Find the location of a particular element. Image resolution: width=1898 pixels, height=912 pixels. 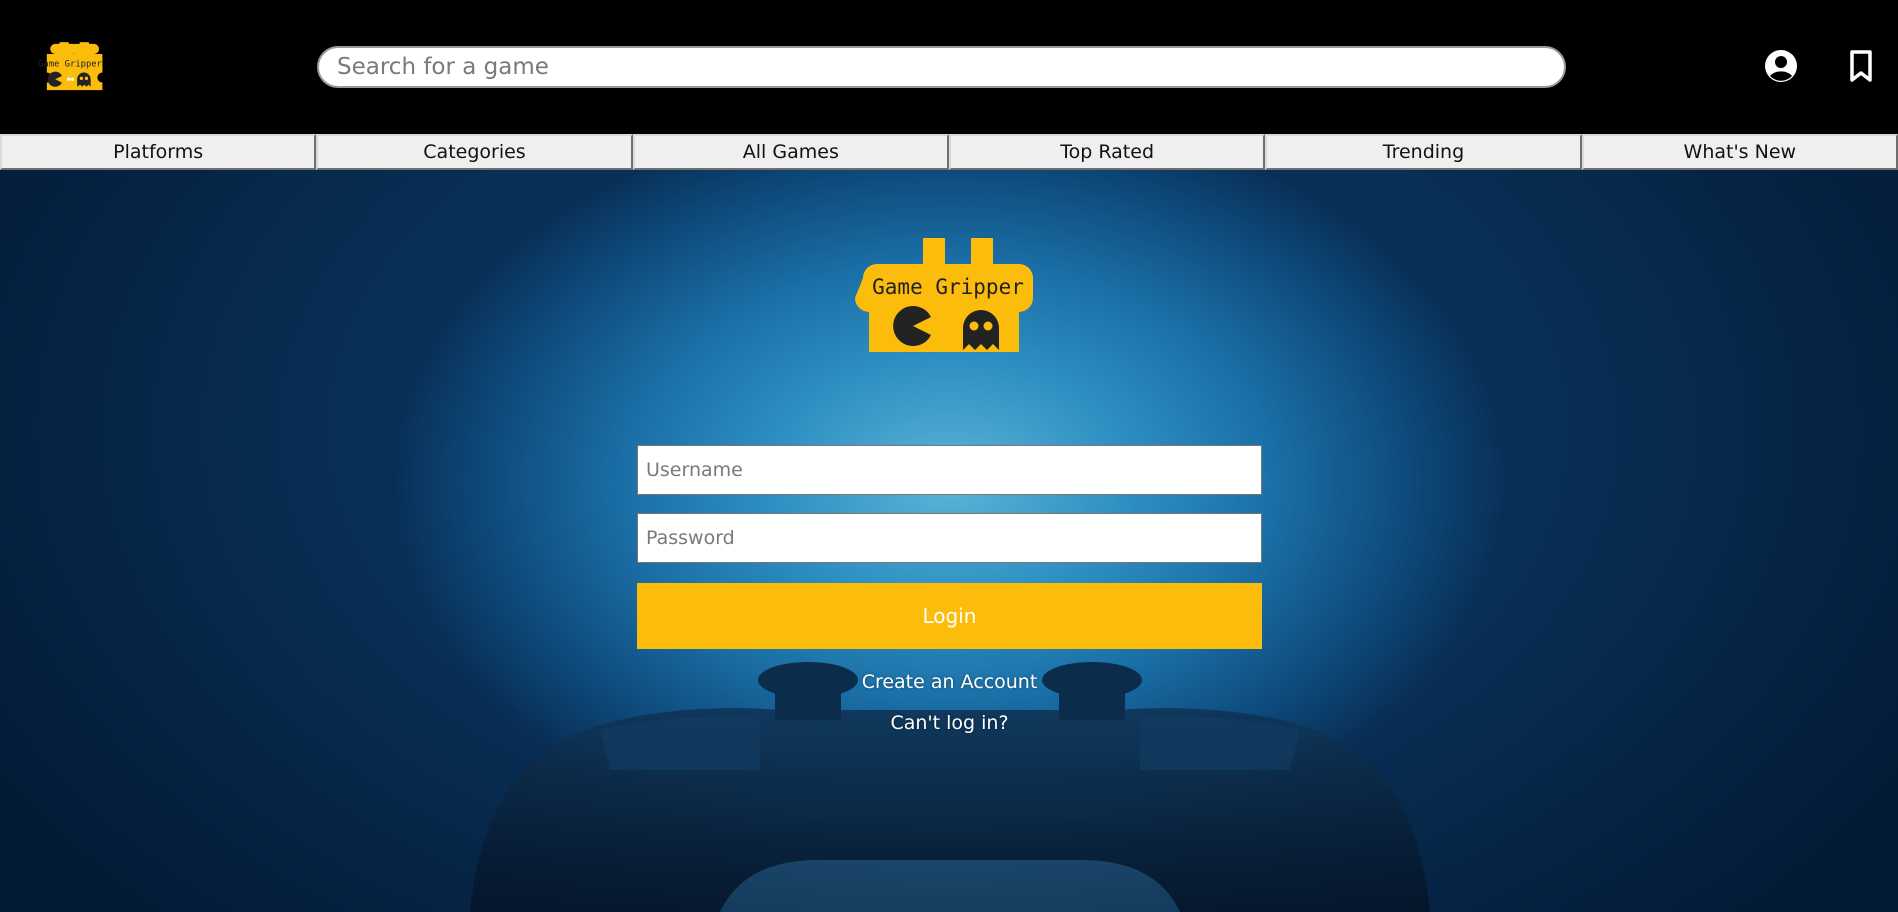

create-account-link: Create an Account is located at coordinates (949, 682).